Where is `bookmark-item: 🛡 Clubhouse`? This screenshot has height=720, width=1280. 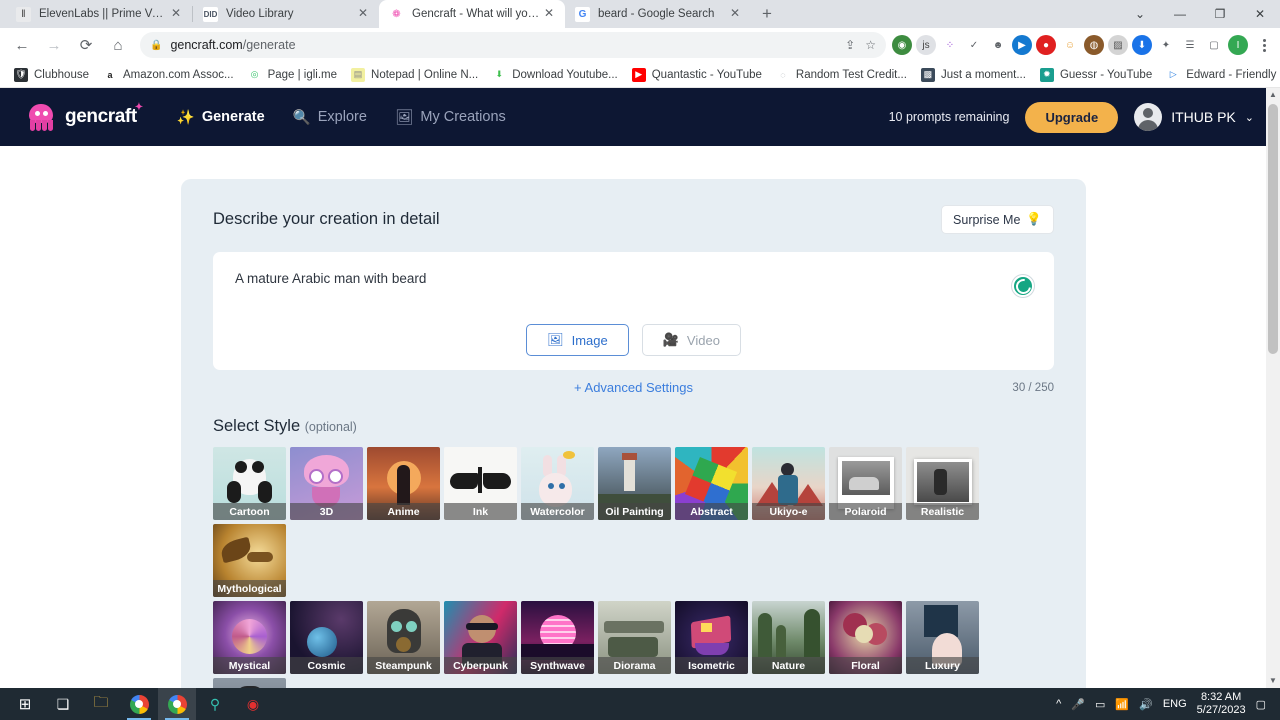 bookmark-item: 🛡 Clubhouse is located at coordinates (51, 75).